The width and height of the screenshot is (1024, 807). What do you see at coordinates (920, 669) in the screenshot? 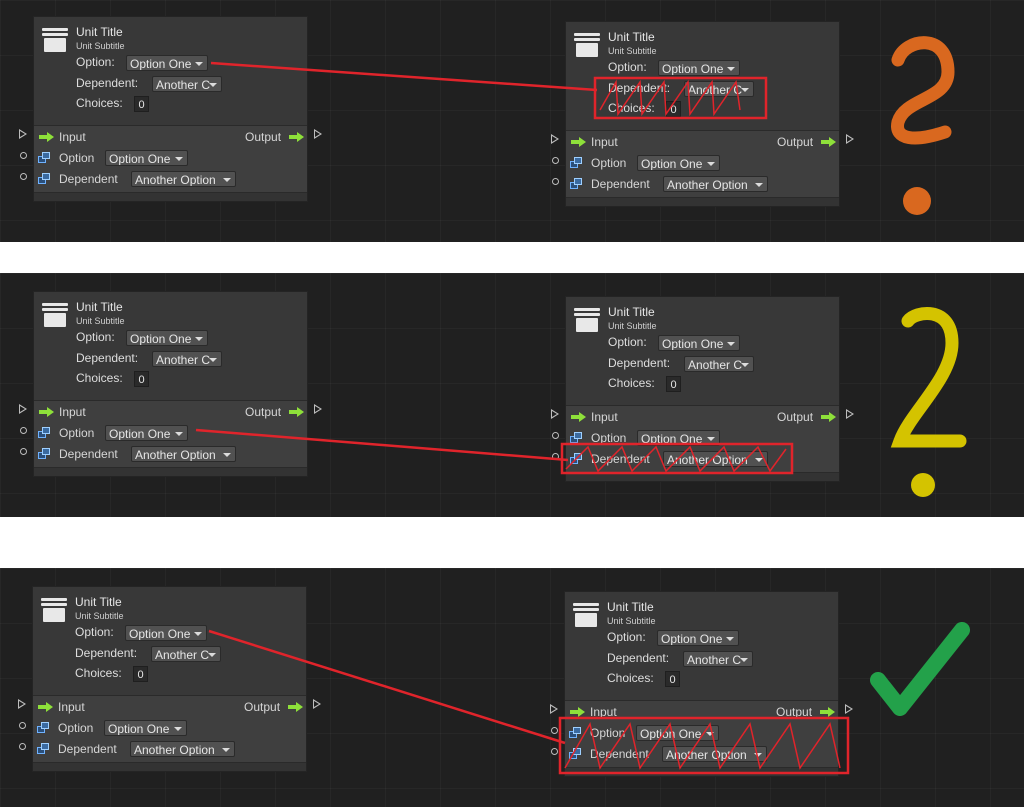
I see `checkmark-icon` at bounding box center [920, 669].